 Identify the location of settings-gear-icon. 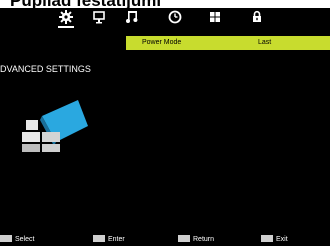
(66, 18).